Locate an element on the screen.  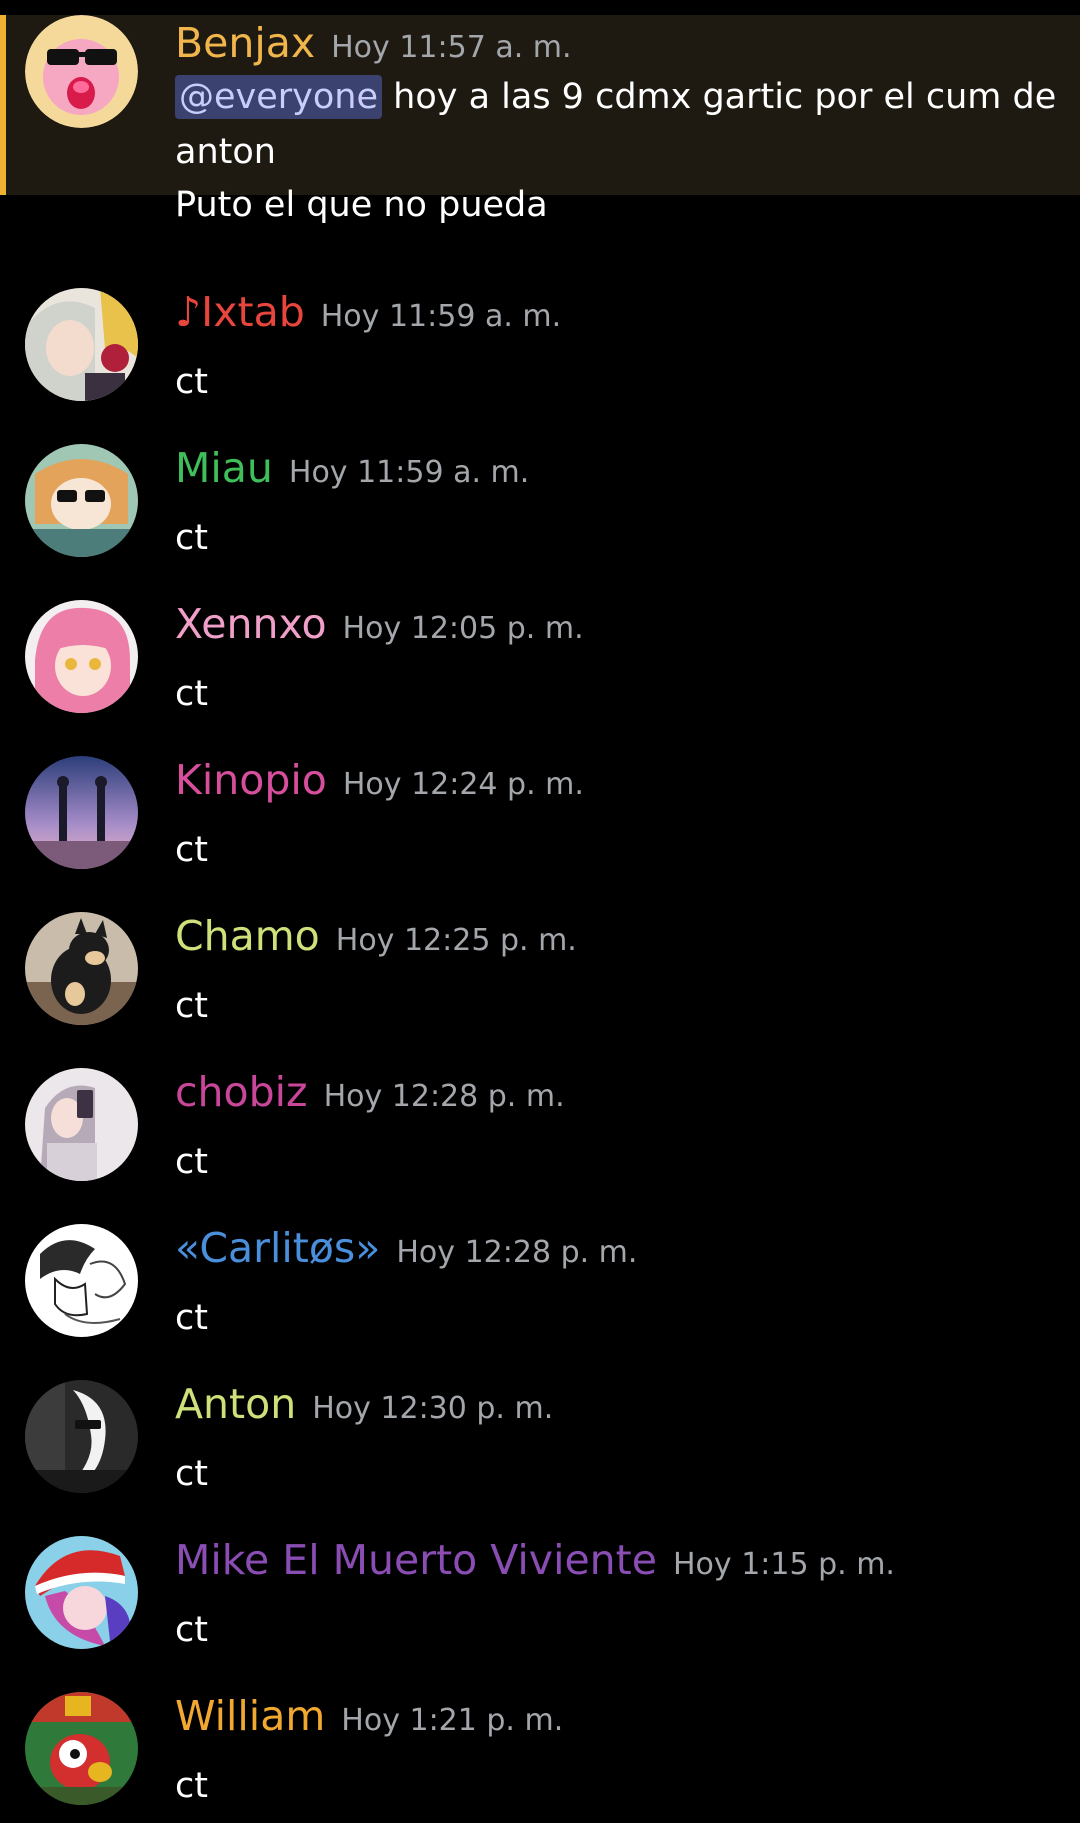
message-text-line: Puto el que no pueda is located at coordinates (361, 205).